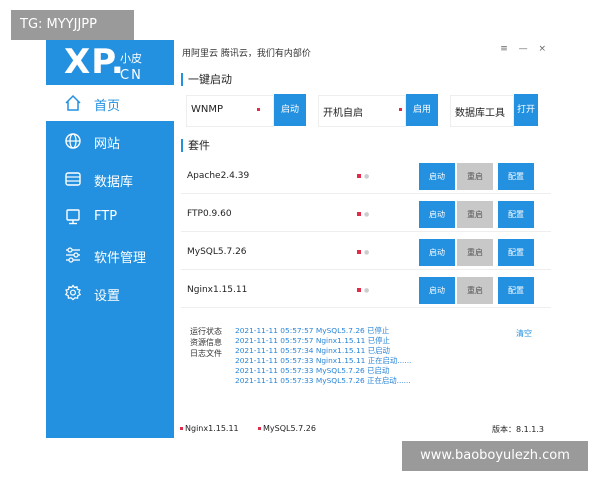 The image size is (600, 480). I want to click on status-item-label: MySQL5.7.26, so click(289, 428).